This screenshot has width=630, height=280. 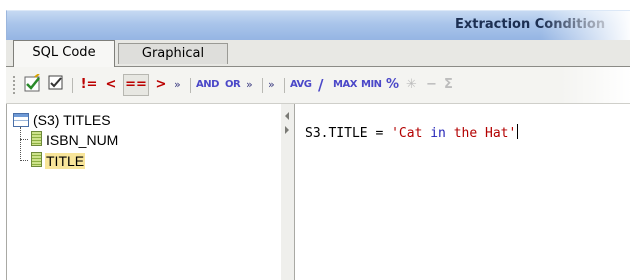 I want to click on text-caret, so click(x=518, y=131).